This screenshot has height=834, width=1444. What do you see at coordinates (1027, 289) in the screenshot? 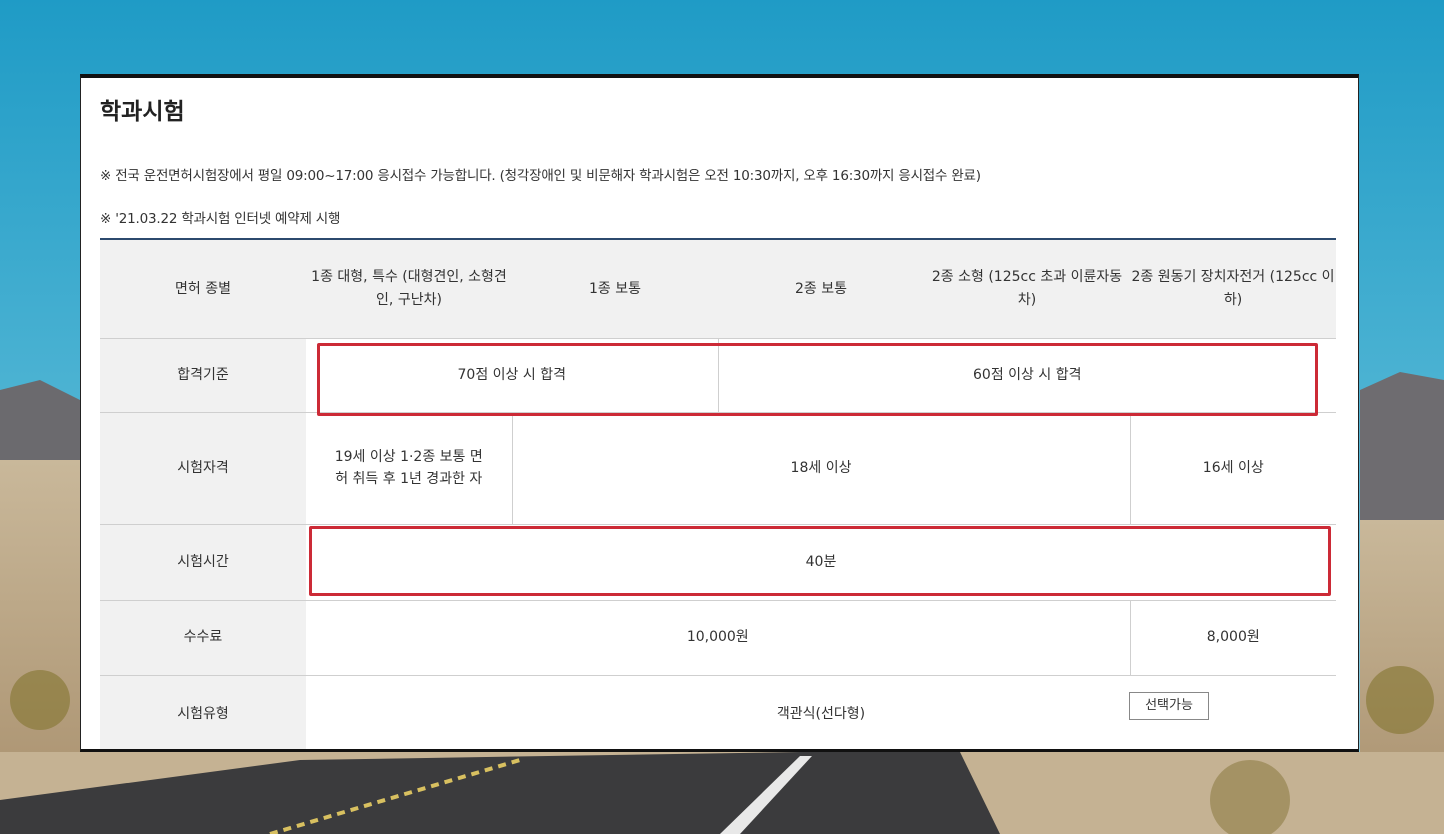
I see `header-type2-small: 2종 소형 (125cc 초과 이륜자동차)` at bounding box center [1027, 289].